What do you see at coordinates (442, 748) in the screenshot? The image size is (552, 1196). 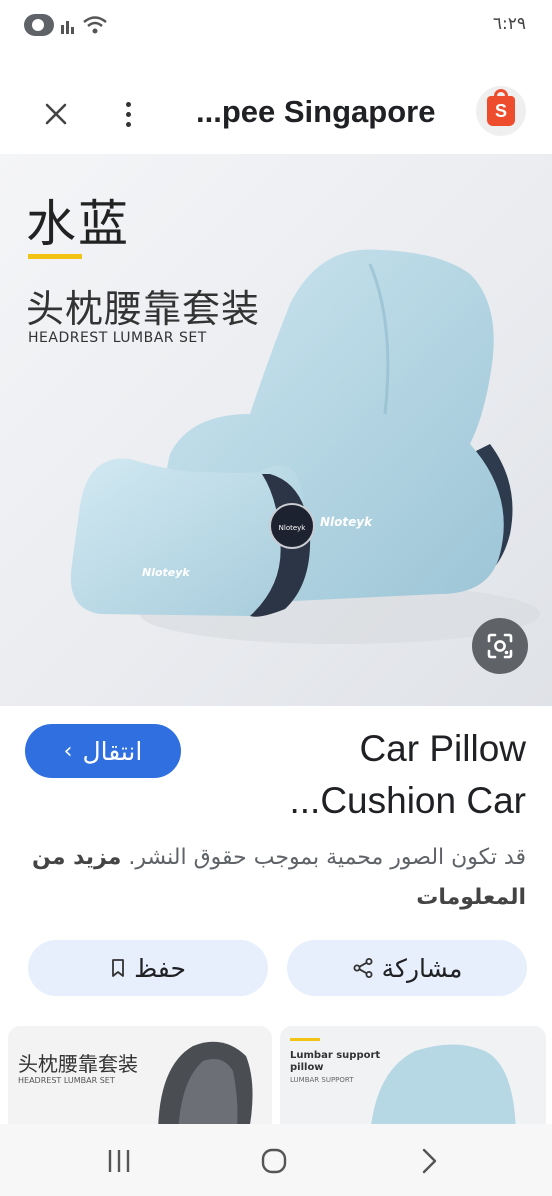 I see `result-title-line-1: Car Pillow` at bounding box center [442, 748].